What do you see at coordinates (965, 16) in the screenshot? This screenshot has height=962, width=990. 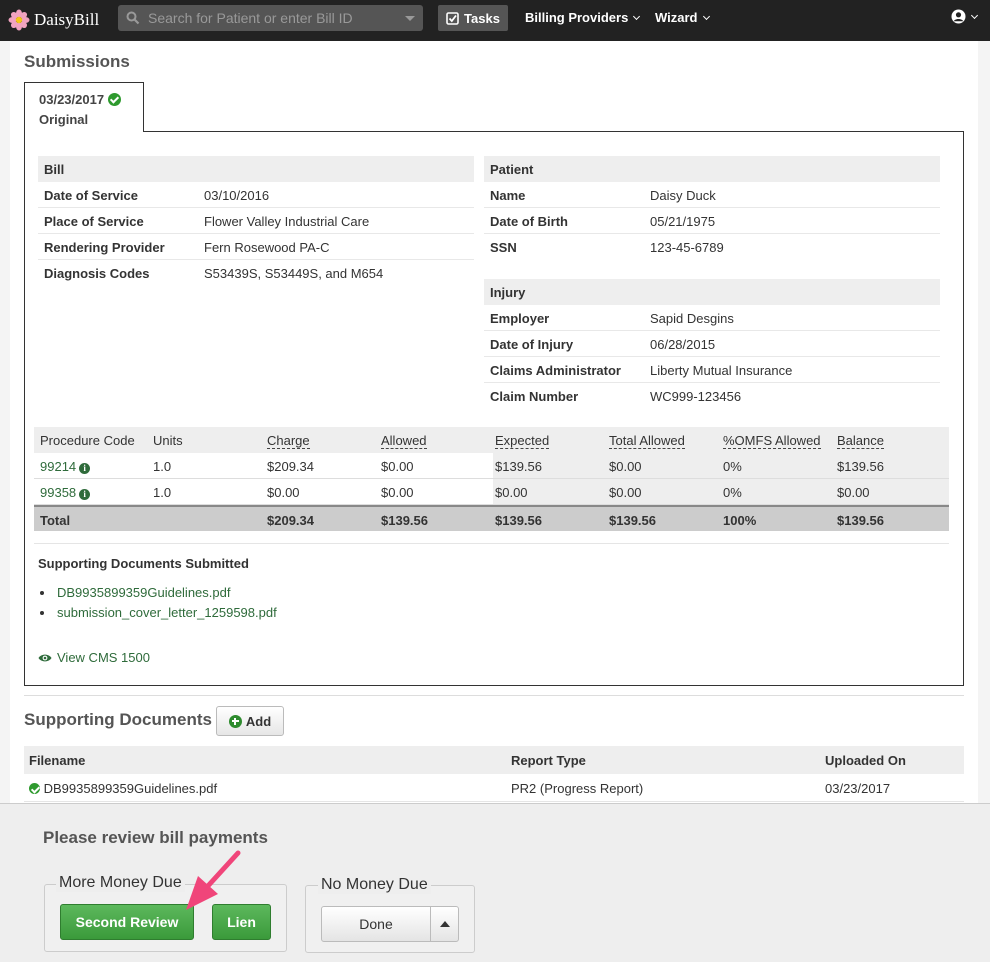 I see `user-menu` at bounding box center [965, 16].